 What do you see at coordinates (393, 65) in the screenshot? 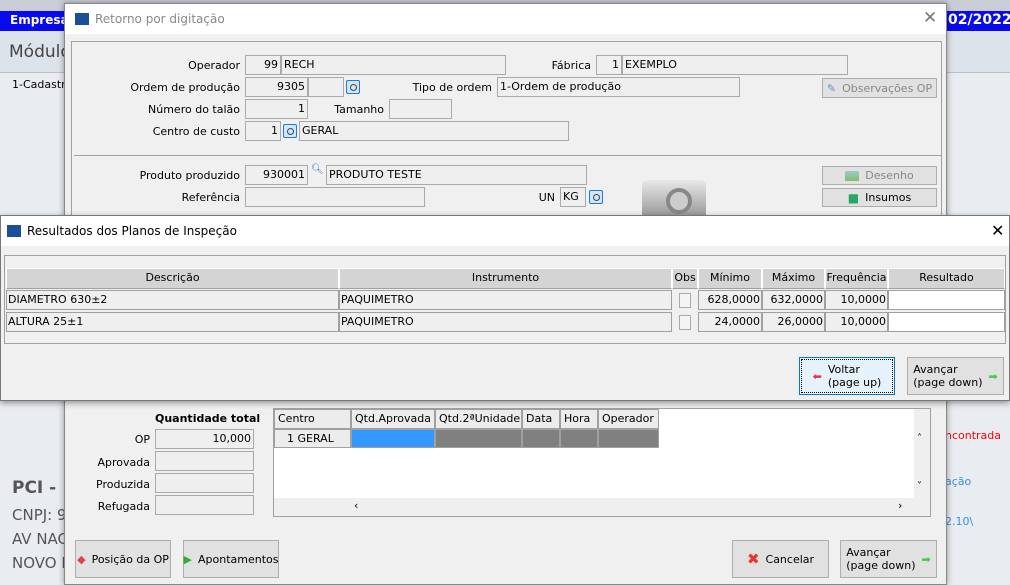
I see `operador-name: RECH` at bounding box center [393, 65].